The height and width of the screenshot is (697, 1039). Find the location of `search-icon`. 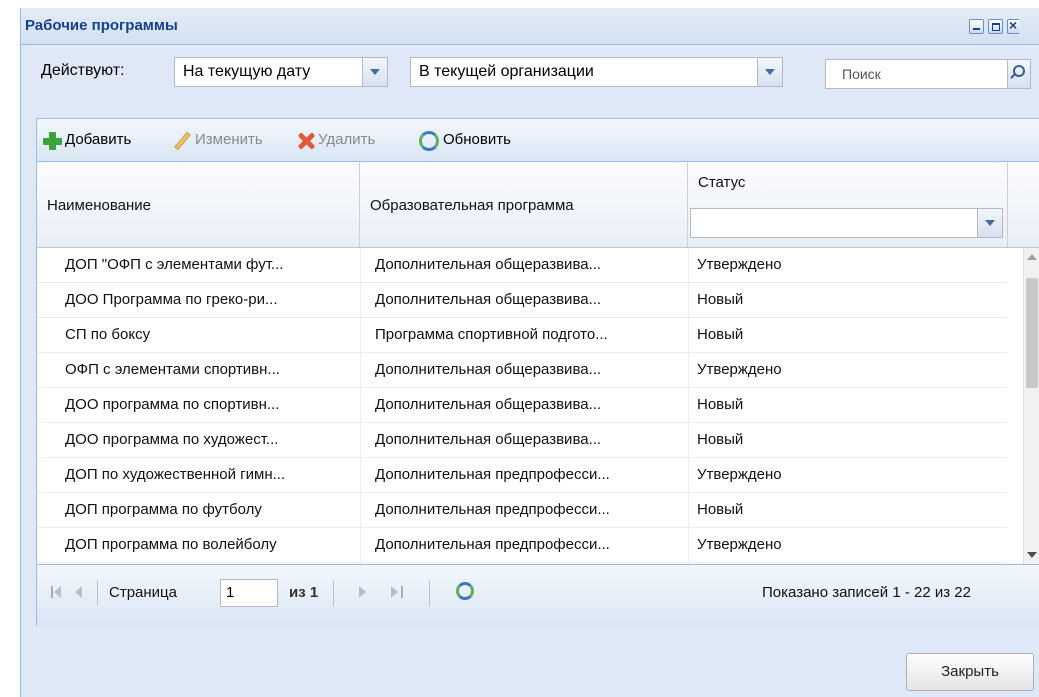

search-icon is located at coordinates (1019, 71).